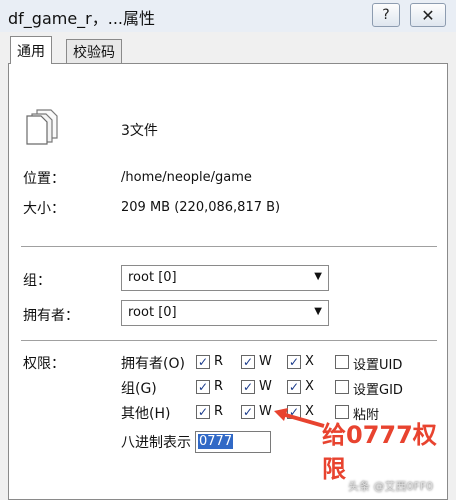 The width and height of the screenshot is (456, 500). I want to click on location-label: 位置：, so click(44, 179).